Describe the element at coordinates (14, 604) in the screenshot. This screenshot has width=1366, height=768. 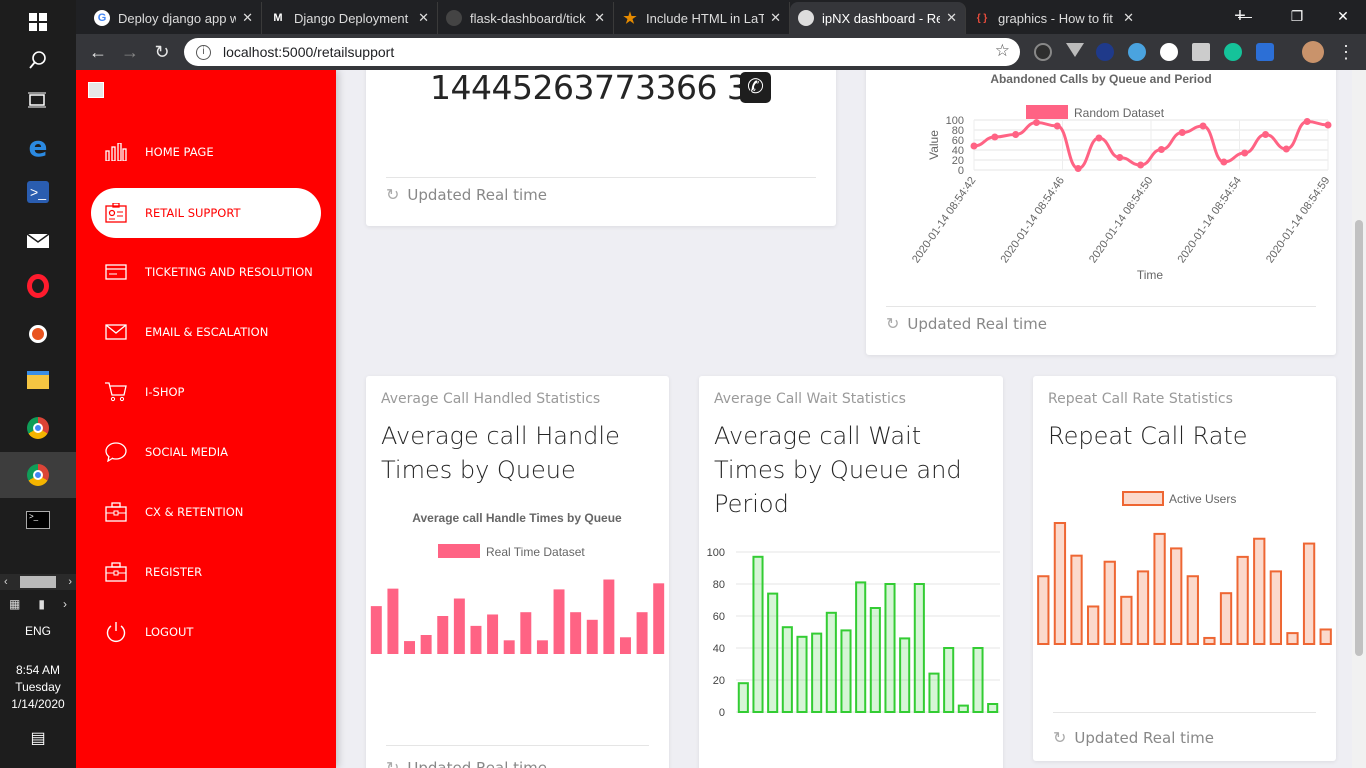
I see `network-icon: ▦` at that location.